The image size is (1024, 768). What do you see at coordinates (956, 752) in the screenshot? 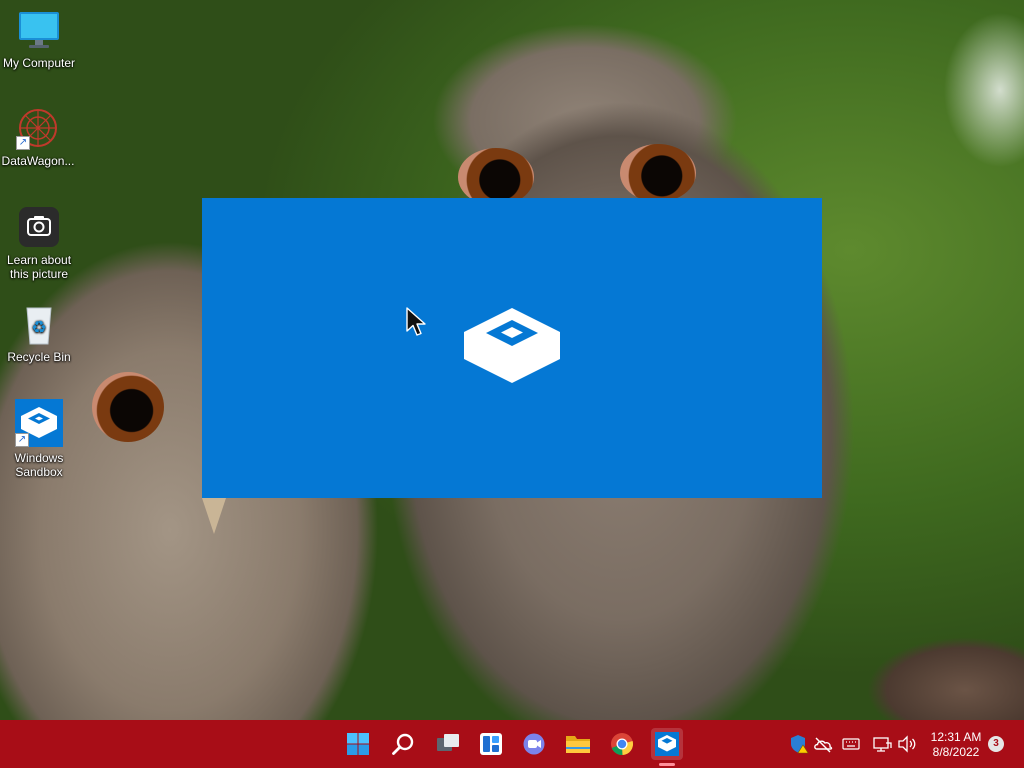
I see `clock-date: 8/8/2022` at bounding box center [956, 752].